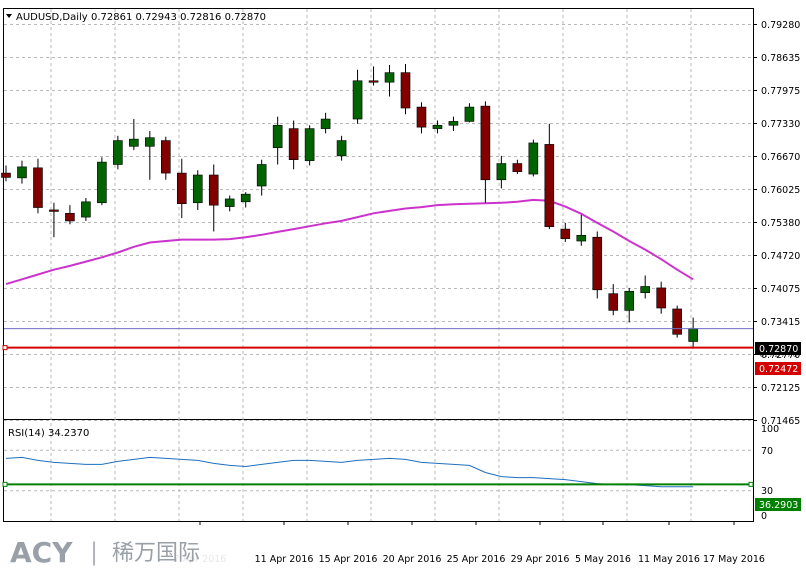 The height and width of the screenshot is (574, 806). I want to click on support-handle, so click(5, 348).